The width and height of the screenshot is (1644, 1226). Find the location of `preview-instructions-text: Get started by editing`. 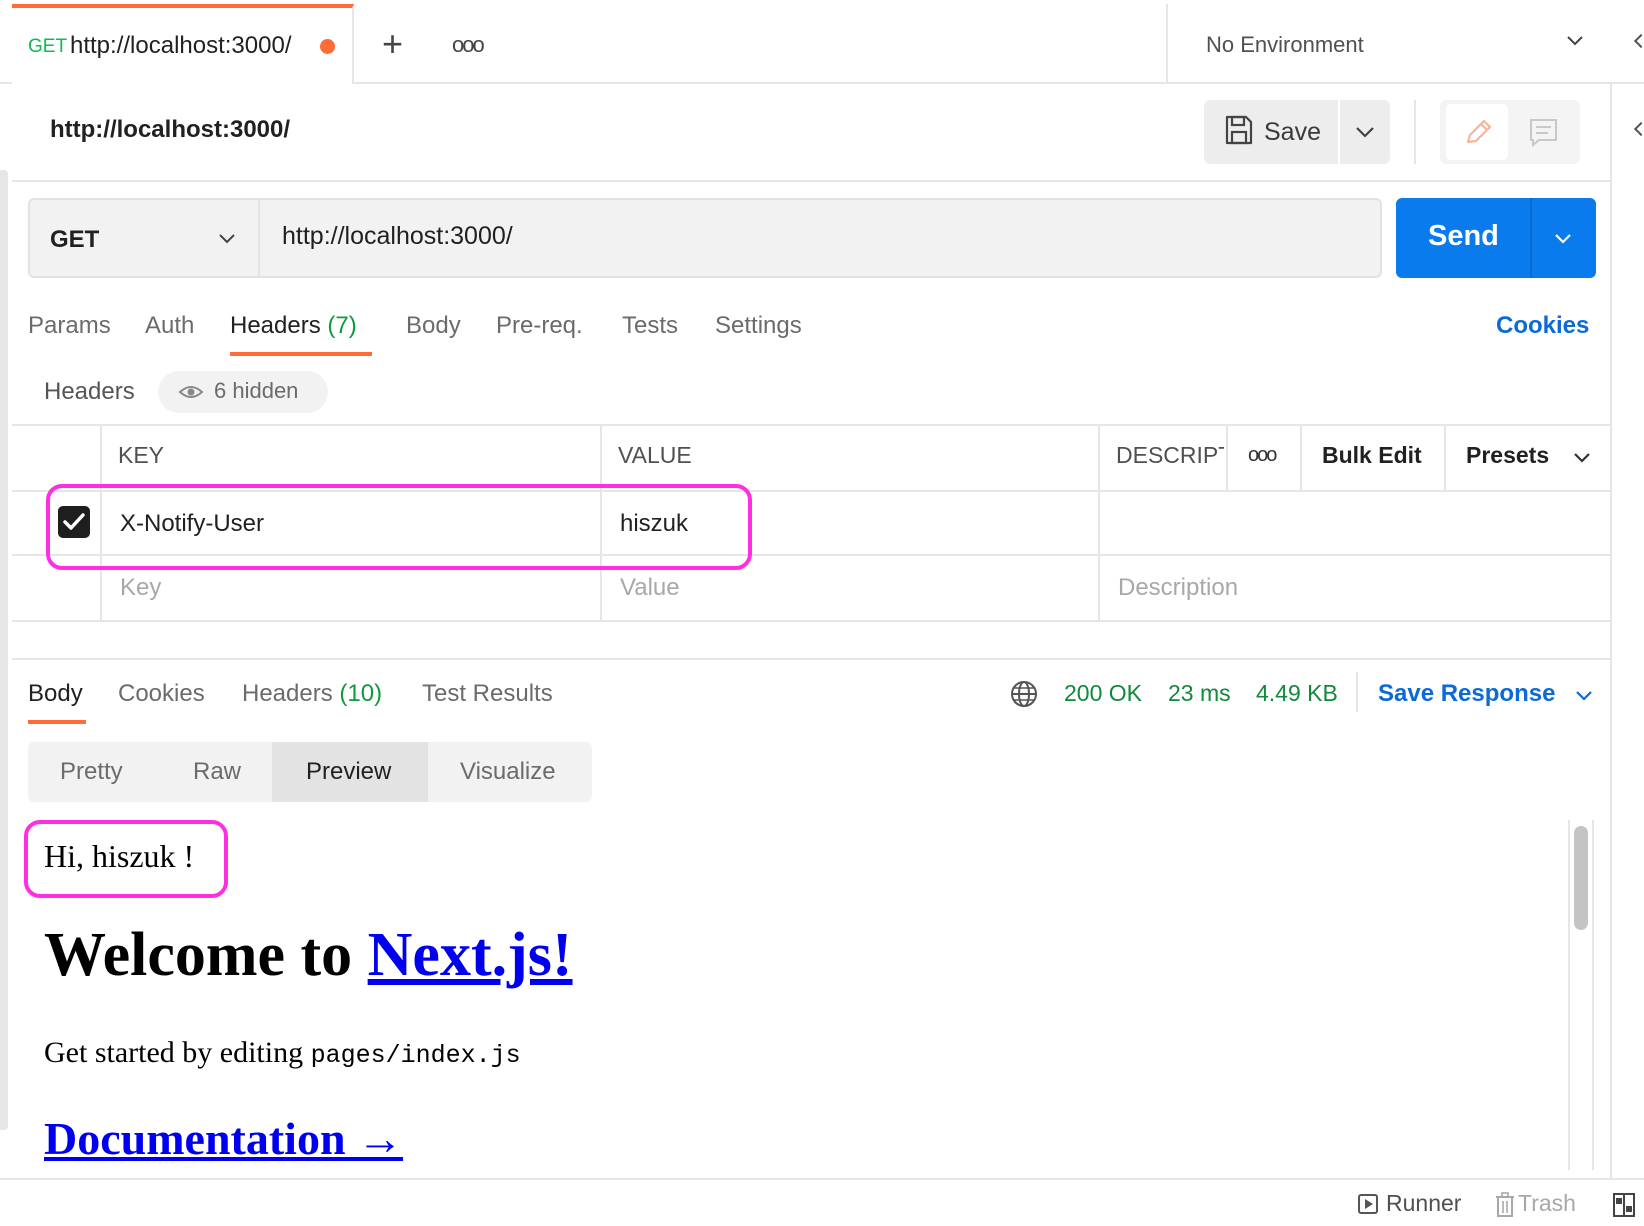

preview-instructions-text: Get started by editing is located at coordinates (177, 1052).